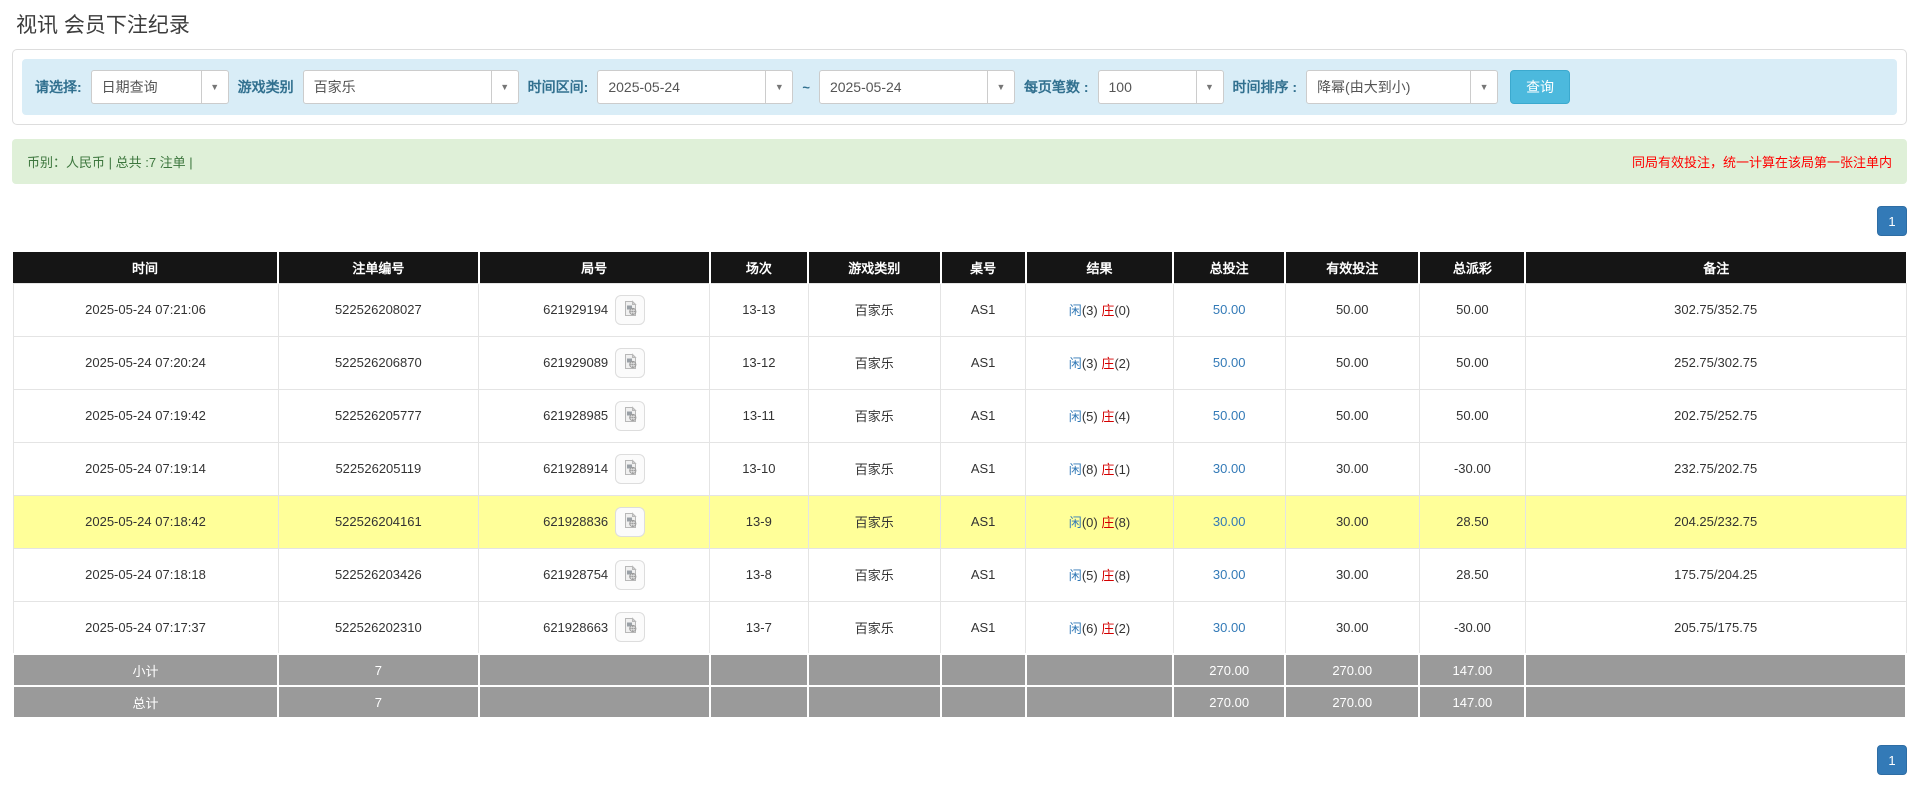  I want to click on chevron-down-icon: ▼, so click(504, 87).